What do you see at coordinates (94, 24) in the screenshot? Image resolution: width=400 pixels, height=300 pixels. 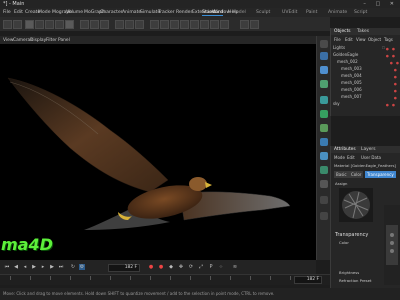 I see `lock-z-icon` at bounding box center [94, 24].